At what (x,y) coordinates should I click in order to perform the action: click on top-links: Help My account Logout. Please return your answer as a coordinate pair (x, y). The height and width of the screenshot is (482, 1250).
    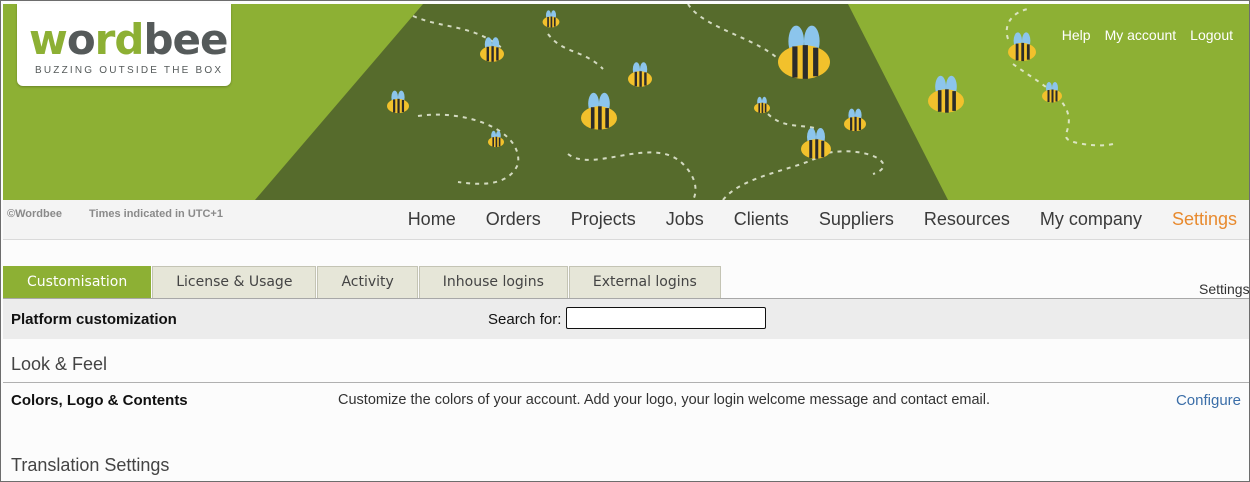
    Looking at the image, I should click on (1147, 35).